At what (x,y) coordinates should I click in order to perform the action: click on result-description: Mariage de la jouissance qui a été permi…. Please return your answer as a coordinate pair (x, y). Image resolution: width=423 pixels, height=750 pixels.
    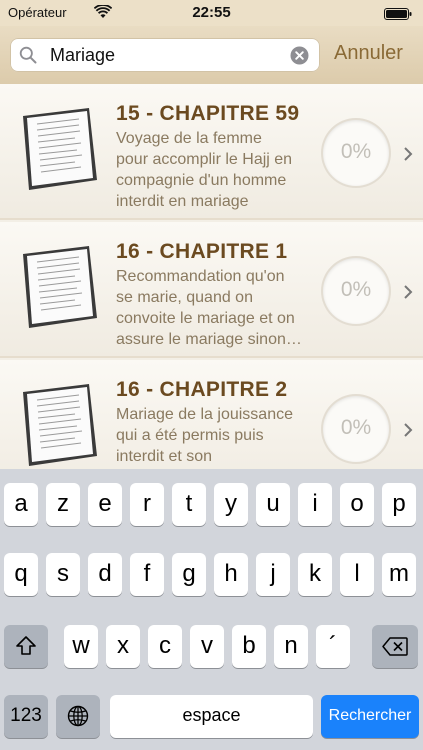
    Looking at the image, I should click on (216, 435).